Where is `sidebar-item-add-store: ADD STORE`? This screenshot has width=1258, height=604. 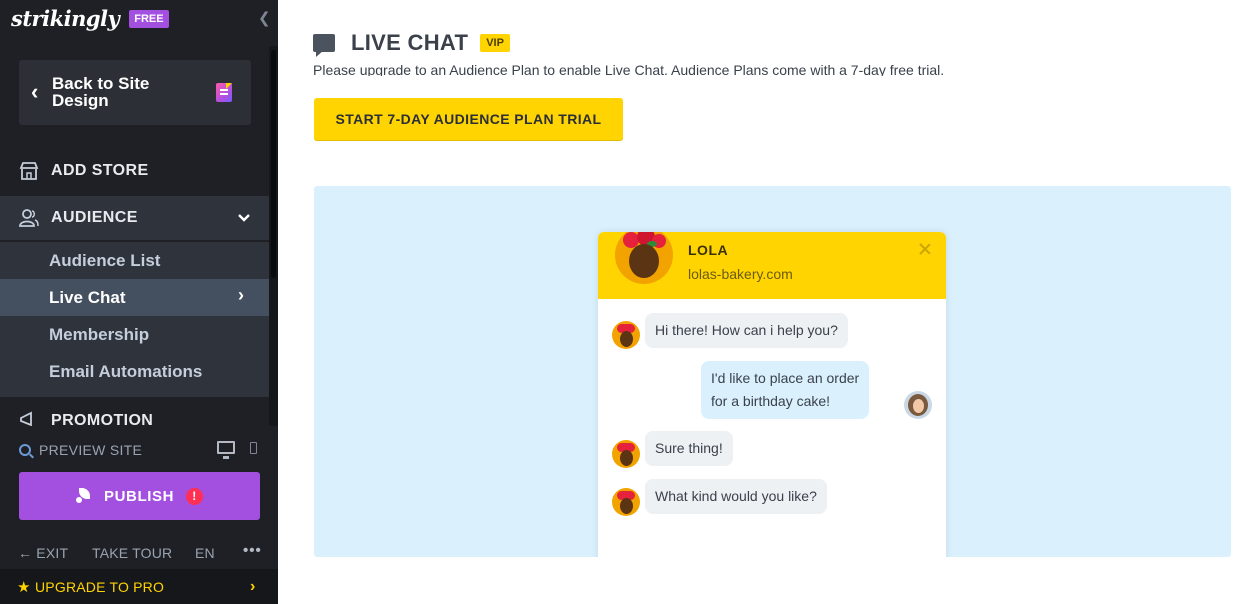 sidebar-item-add-store: ADD STORE is located at coordinates (134, 171).